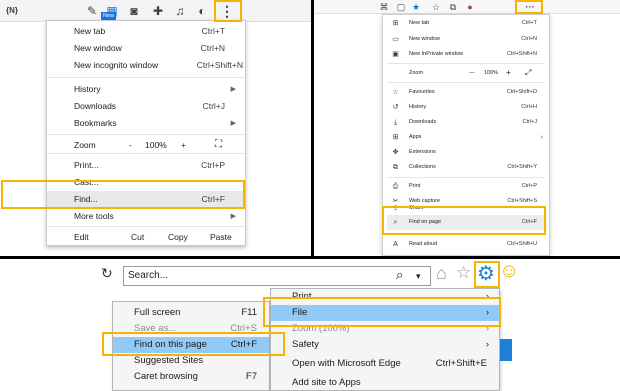 This screenshot has width=620, height=391. What do you see at coordinates (466, 39) in the screenshot?
I see `menu-item-new-window: ▭ New window Ctrl+N` at bounding box center [466, 39].